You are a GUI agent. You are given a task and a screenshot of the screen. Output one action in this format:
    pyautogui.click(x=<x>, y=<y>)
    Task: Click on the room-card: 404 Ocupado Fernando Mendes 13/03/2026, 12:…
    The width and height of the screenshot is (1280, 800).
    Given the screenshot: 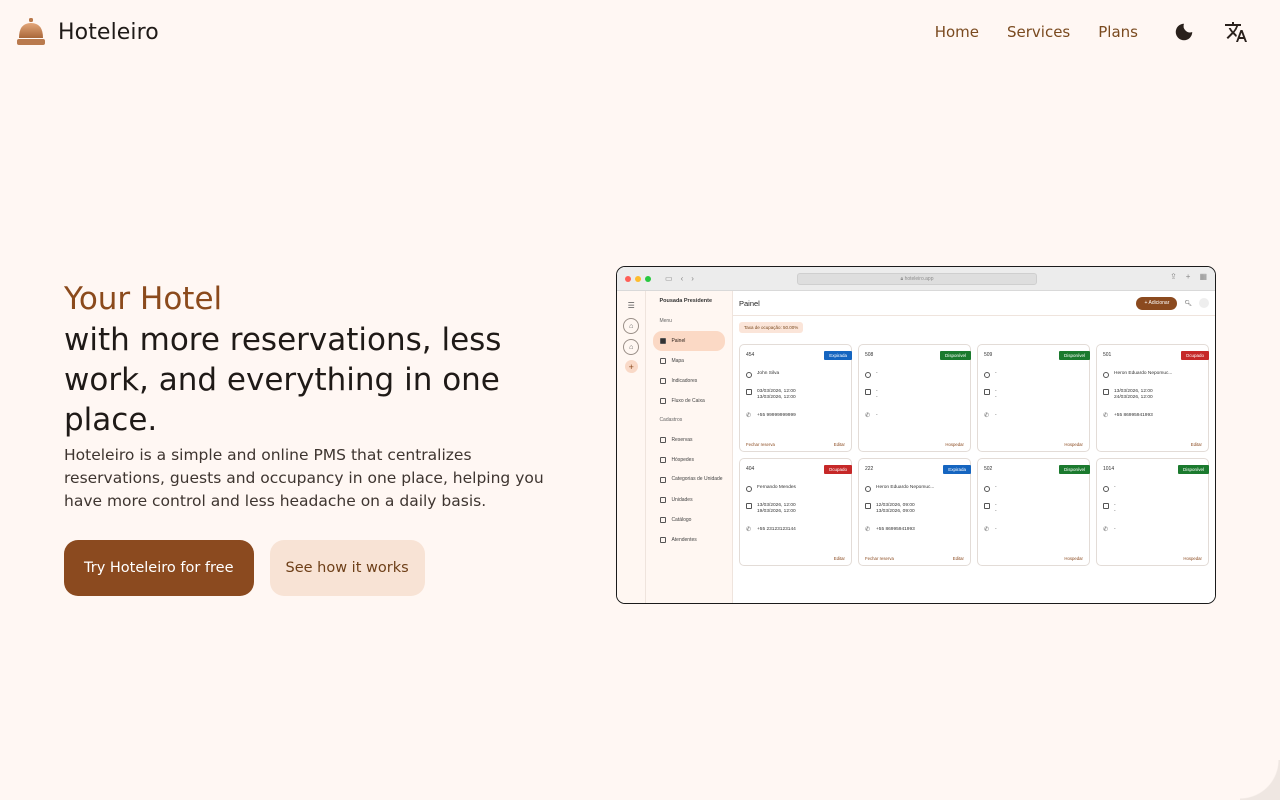 What is the action you would take?
    pyautogui.click(x=795, y=512)
    